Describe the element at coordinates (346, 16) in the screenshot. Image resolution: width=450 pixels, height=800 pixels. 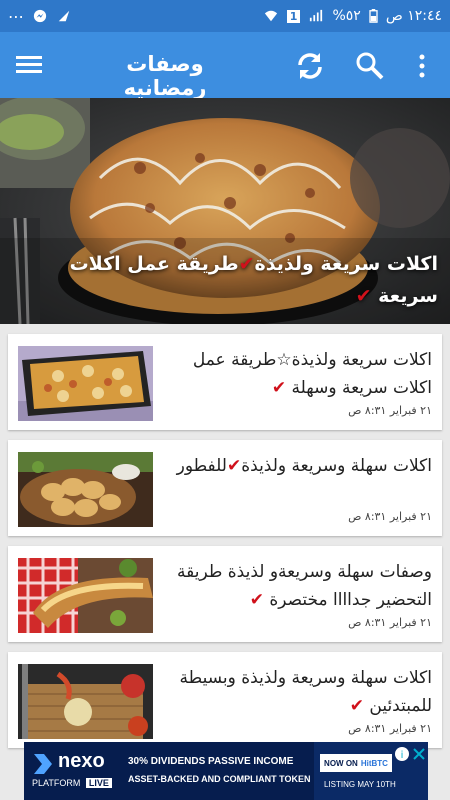
I see `battery-text: %٥٢` at that location.